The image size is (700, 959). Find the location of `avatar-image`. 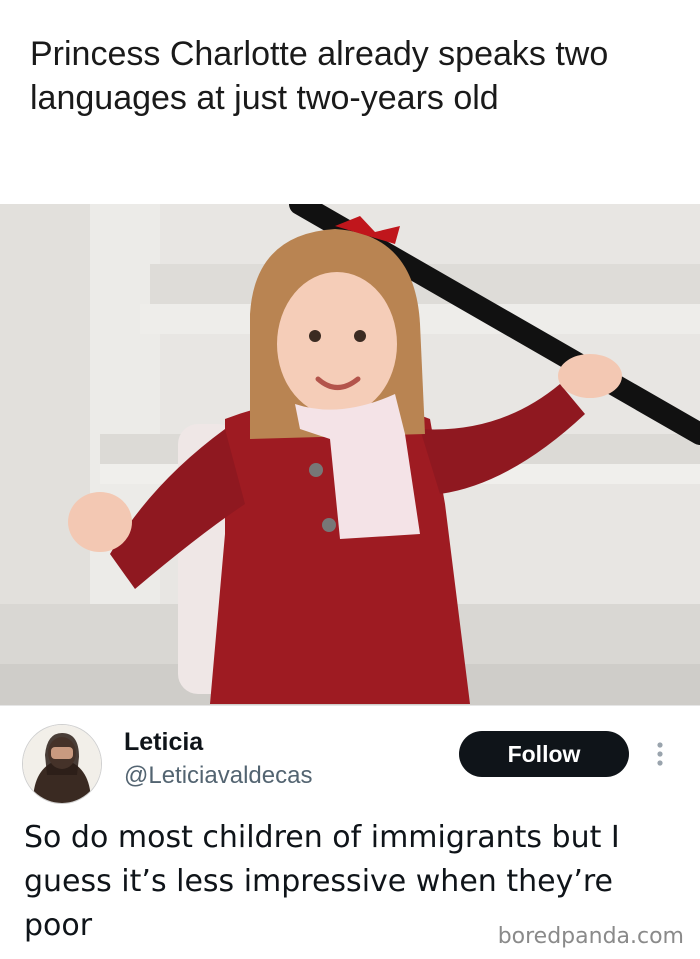

avatar-image is located at coordinates (62, 764).